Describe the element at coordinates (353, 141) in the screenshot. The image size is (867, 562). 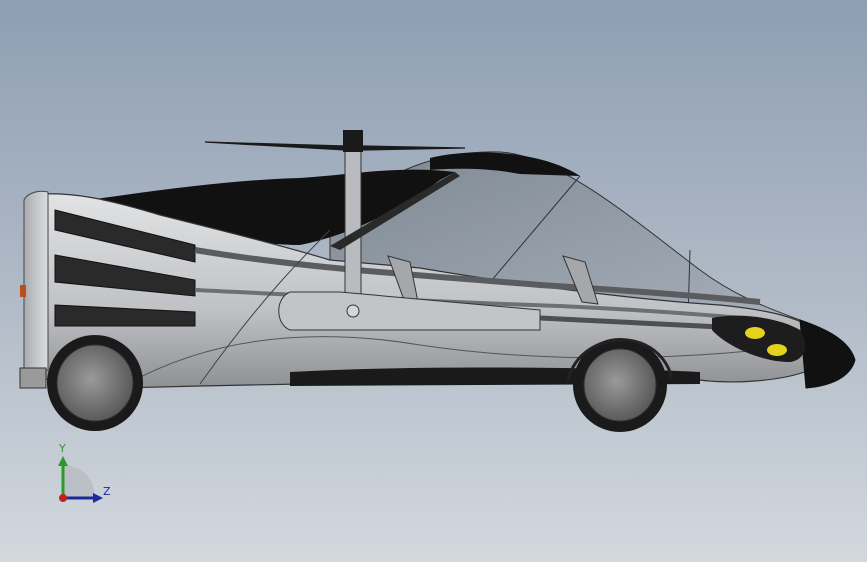
I see `rotor-hub` at that location.